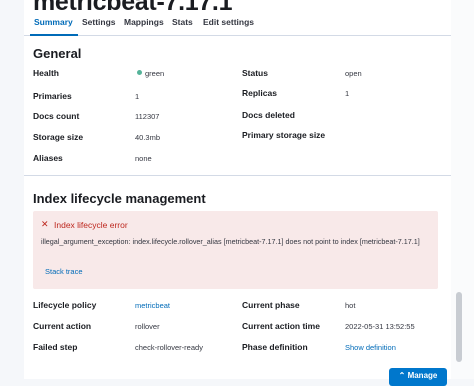  Describe the element at coordinates (46, 73) in the screenshot. I see `health-label: Health` at that location.